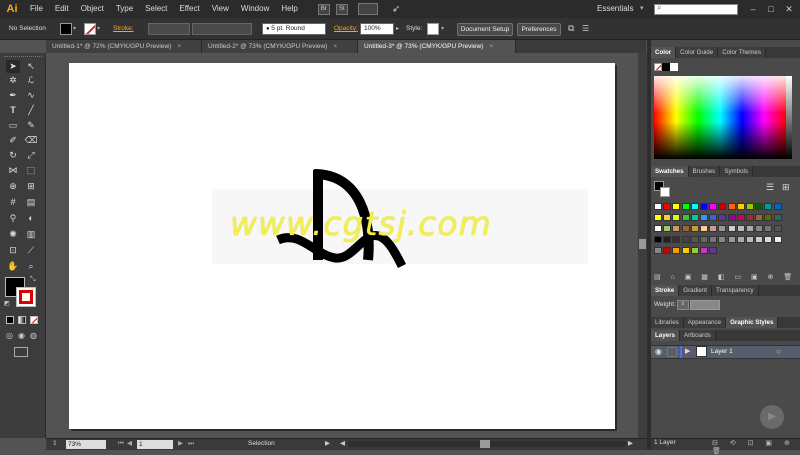  What do you see at coordinates (124, 46) in the screenshot?
I see `tab-untitled-1: Untitled-1* @ 72% (CMYK/GPU Preview) ×` at bounding box center [124, 46].